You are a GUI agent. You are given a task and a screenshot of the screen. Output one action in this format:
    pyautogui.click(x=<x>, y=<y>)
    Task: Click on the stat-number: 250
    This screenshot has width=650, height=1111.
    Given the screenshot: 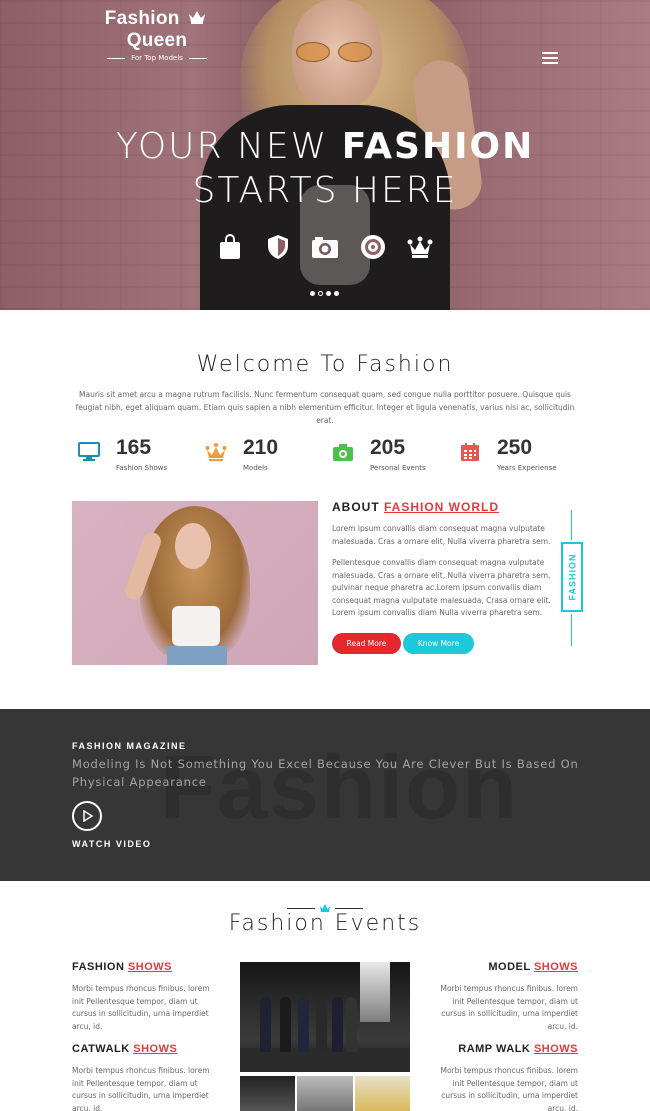 What is the action you would take?
    pyautogui.click(x=515, y=447)
    